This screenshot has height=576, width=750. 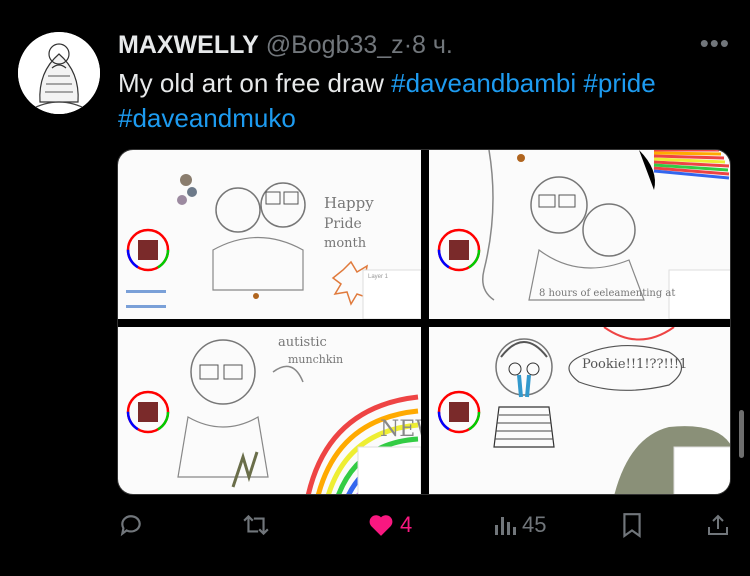 I want to click on scrollbar, so click(x=741, y=434).